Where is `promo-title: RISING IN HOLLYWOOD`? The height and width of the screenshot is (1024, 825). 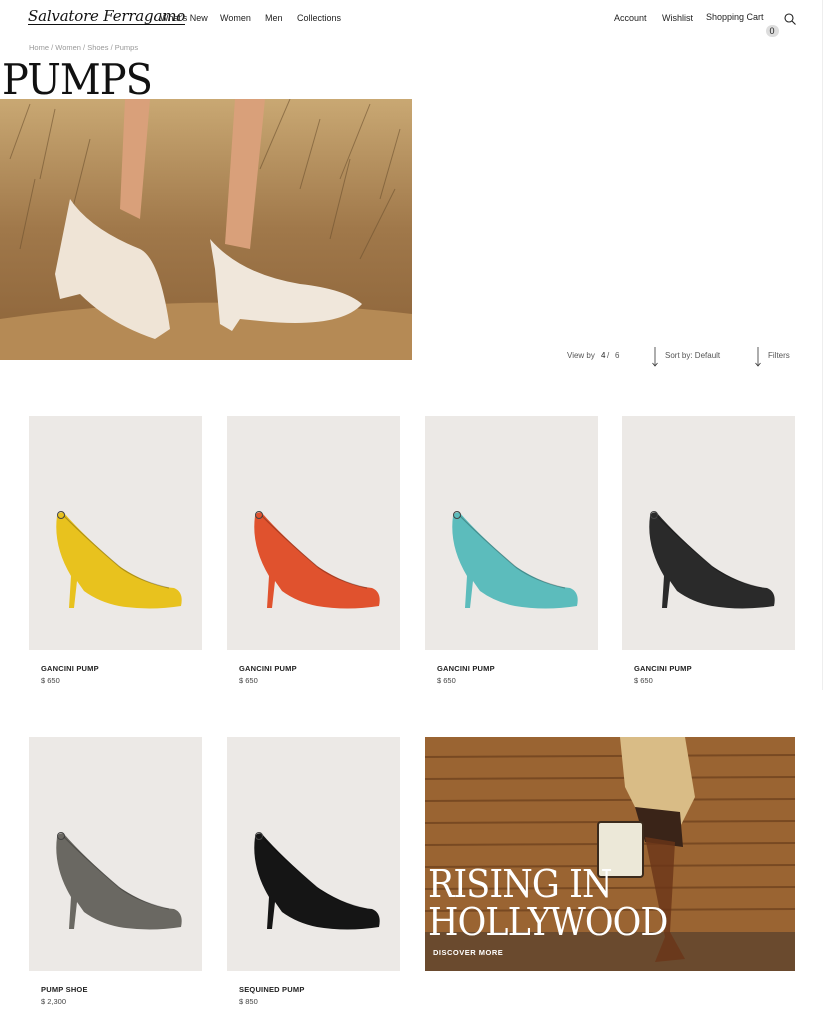 promo-title: RISING IN HOLLYWOOD is located at coordinates (548, 903).